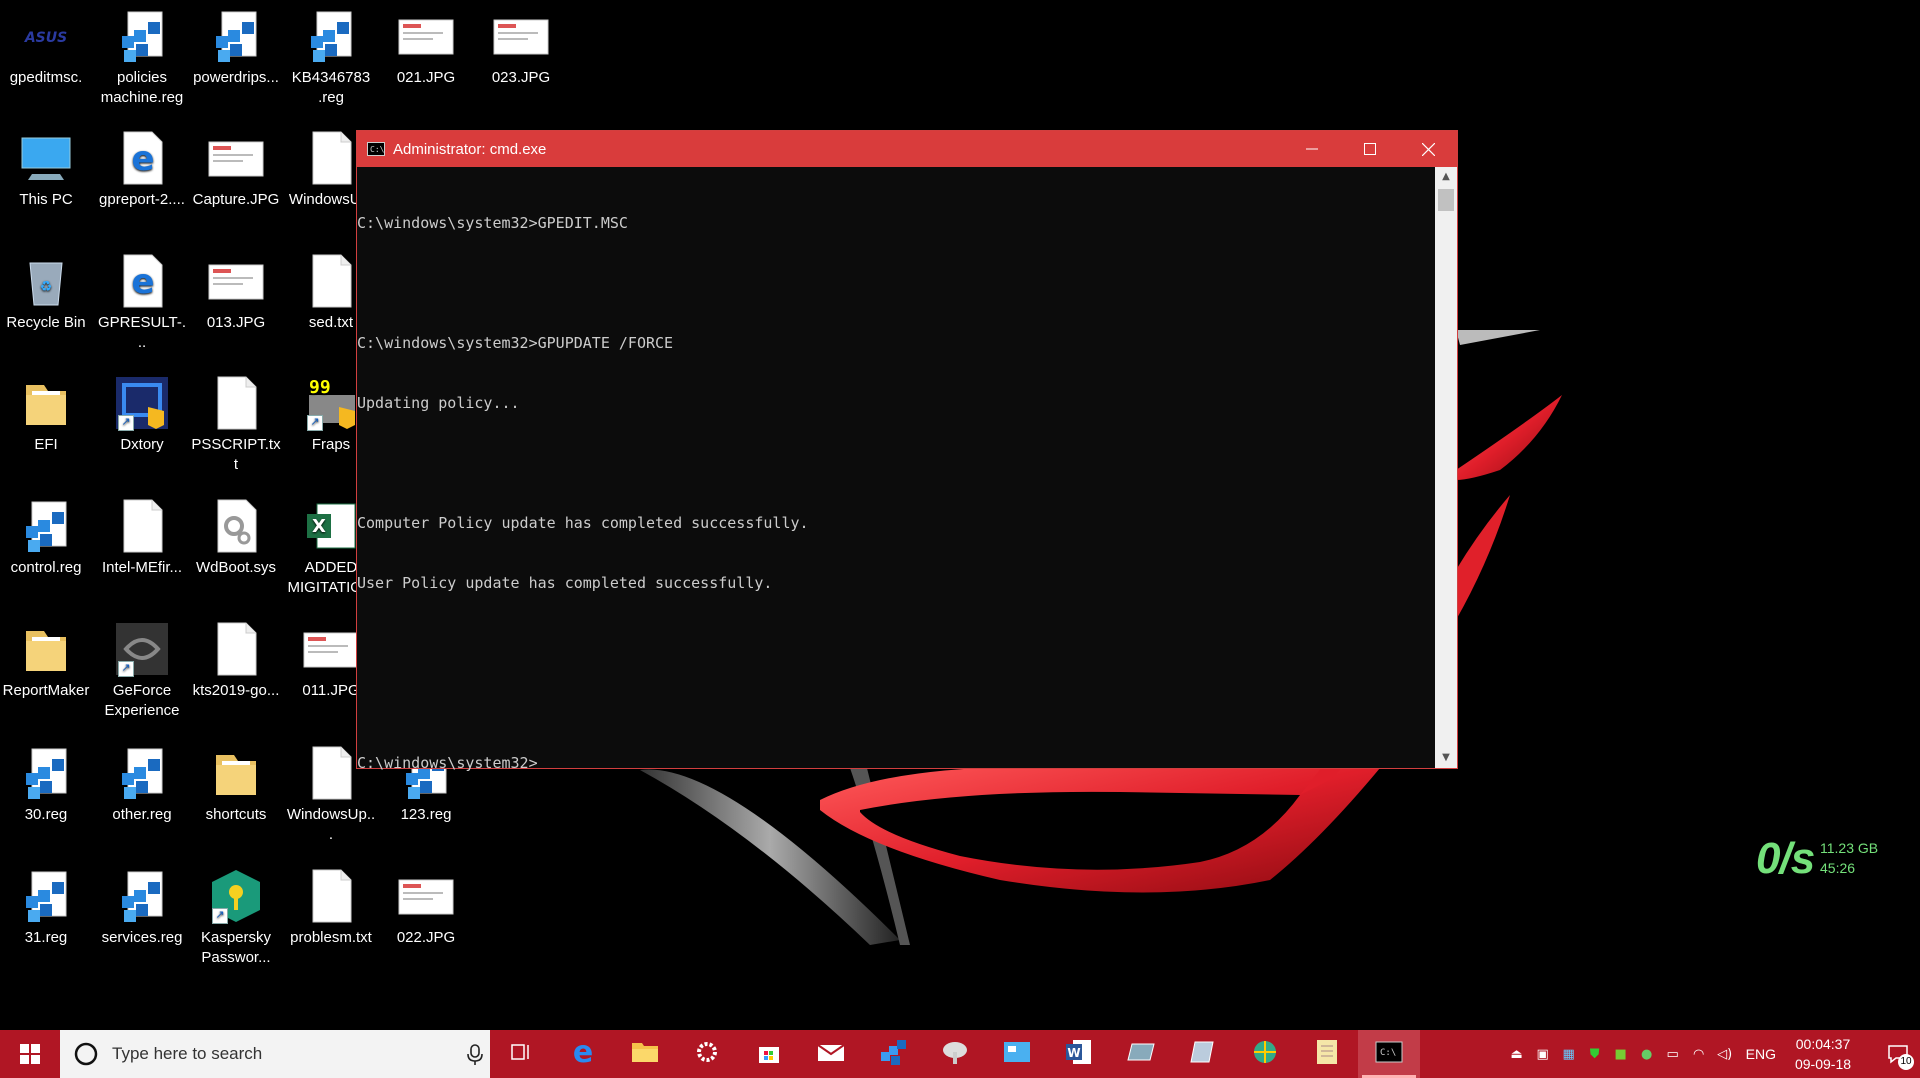 The image size is (1920, 1078). What do you see at coordinates (1595, 1054) in the screenshot?
I see `shield-icon: ⛊` at bounding box center [1595, 1054].